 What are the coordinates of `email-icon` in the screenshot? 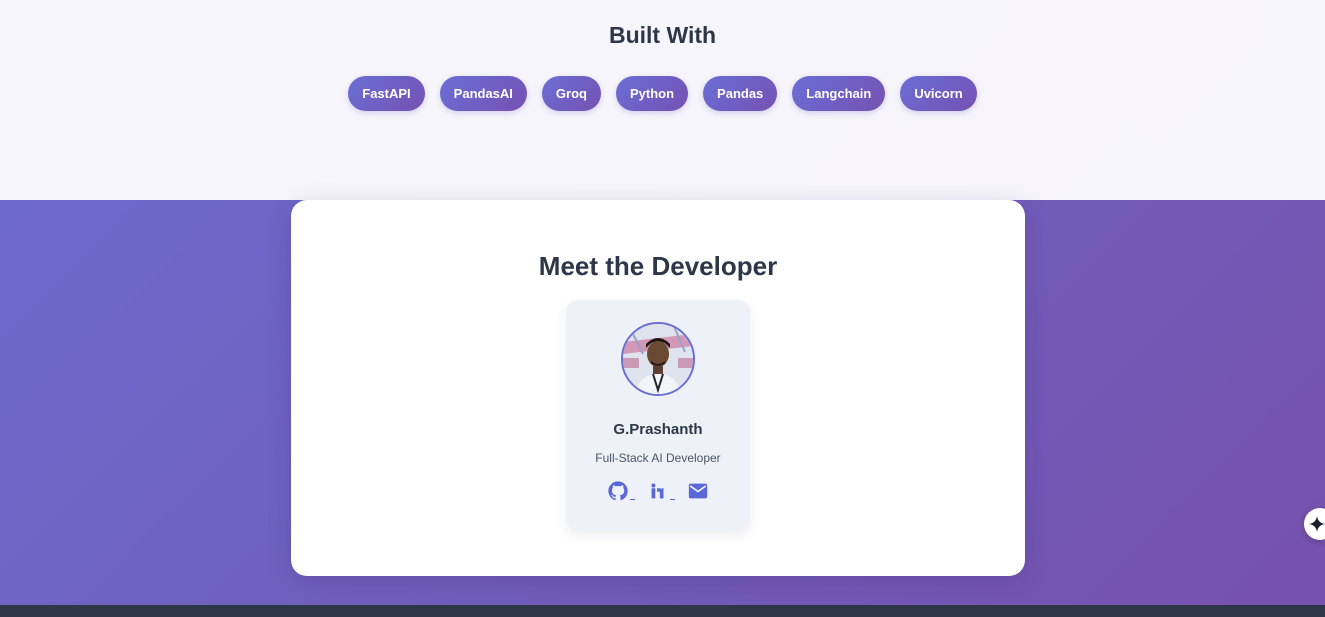 It's located at (698, 491).